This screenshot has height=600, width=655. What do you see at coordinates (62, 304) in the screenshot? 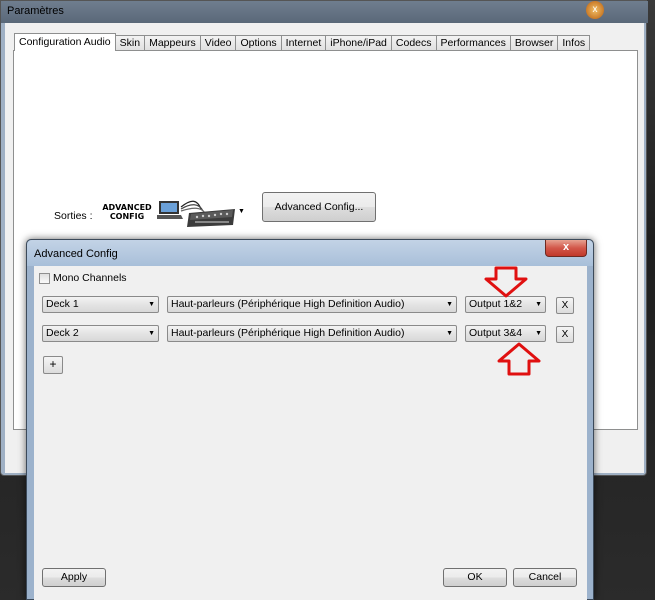
I see `deck-1-value: Deck 1` at bounding box center [62, 304].